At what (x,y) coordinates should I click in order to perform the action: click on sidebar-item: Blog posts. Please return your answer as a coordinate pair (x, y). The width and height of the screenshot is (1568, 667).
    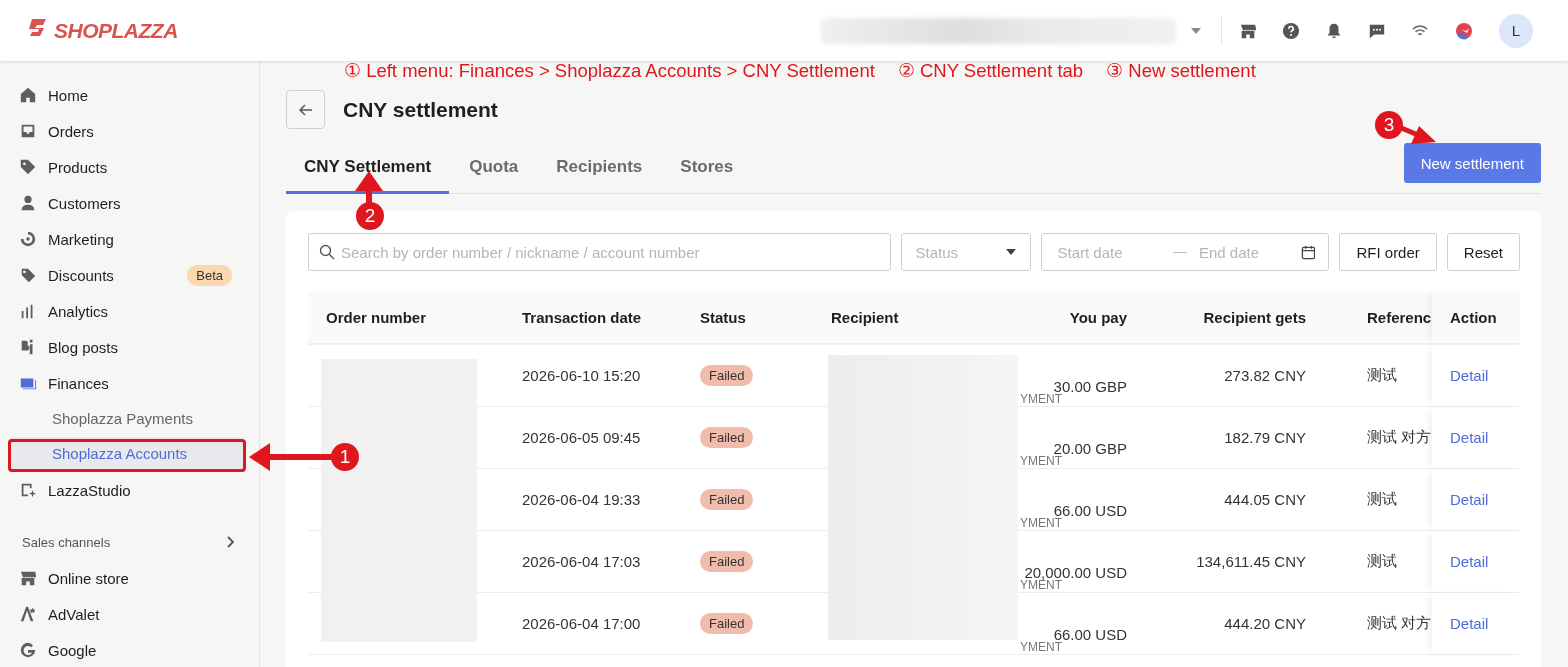
    Looking at the image, I should click on (129, 347).